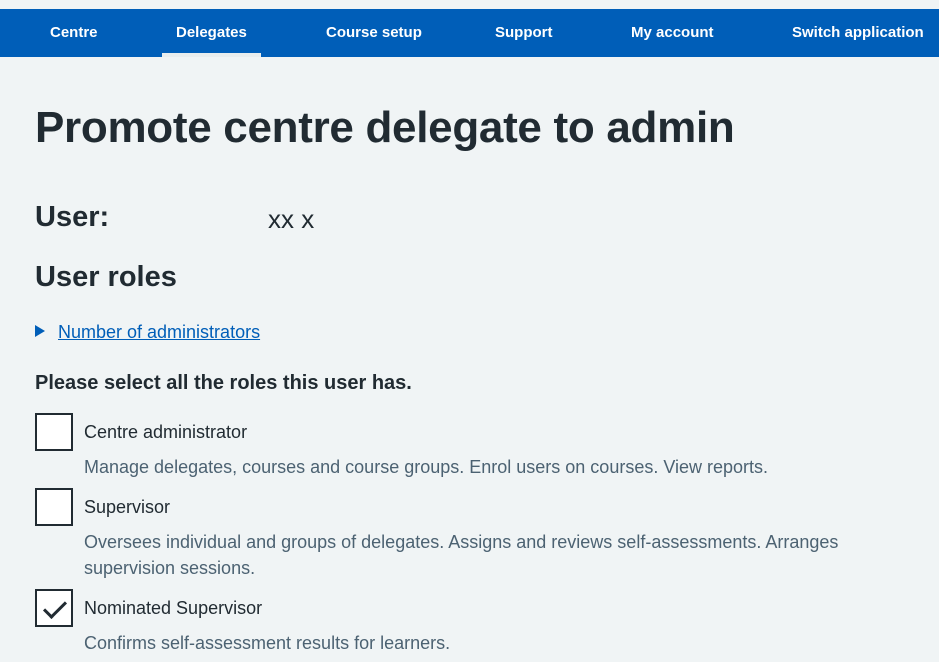 The image size is (939, 662). Describe the element at coordinates (54, 432) in the screenshot. I see `centre-administrator-checkbox` at that location.